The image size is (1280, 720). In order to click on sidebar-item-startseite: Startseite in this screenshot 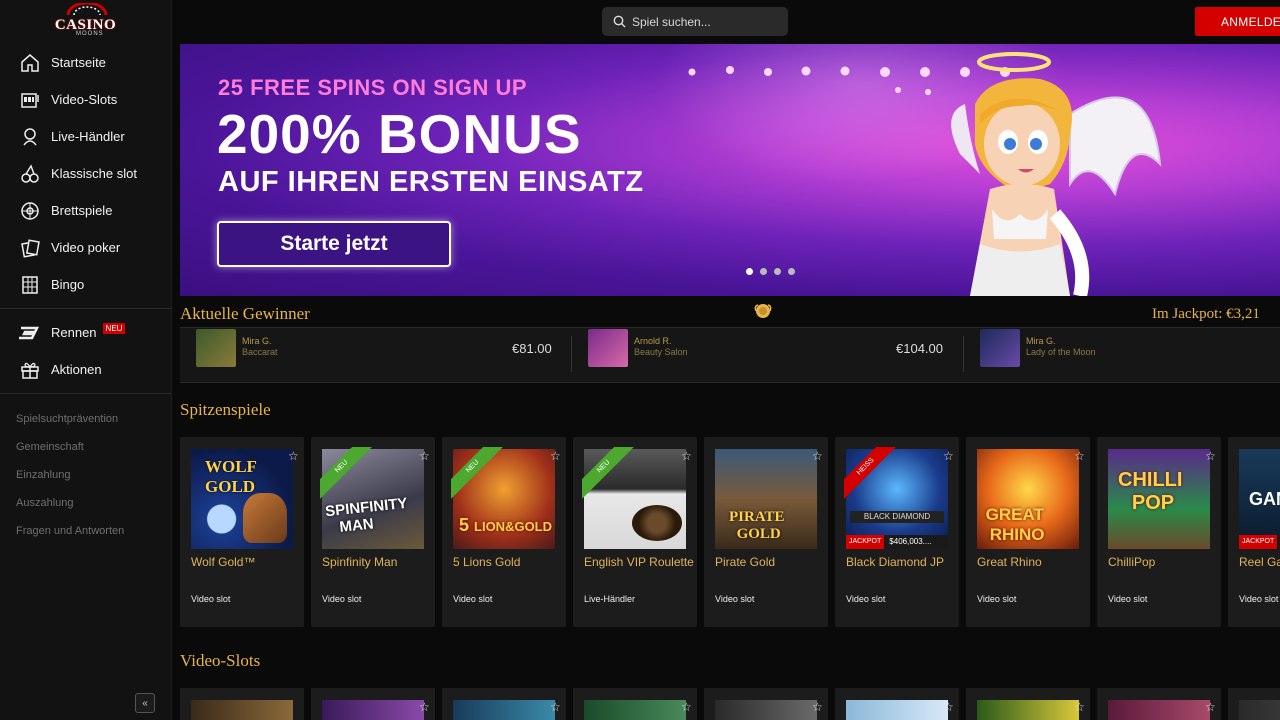, I will do `click(85, 62)`.